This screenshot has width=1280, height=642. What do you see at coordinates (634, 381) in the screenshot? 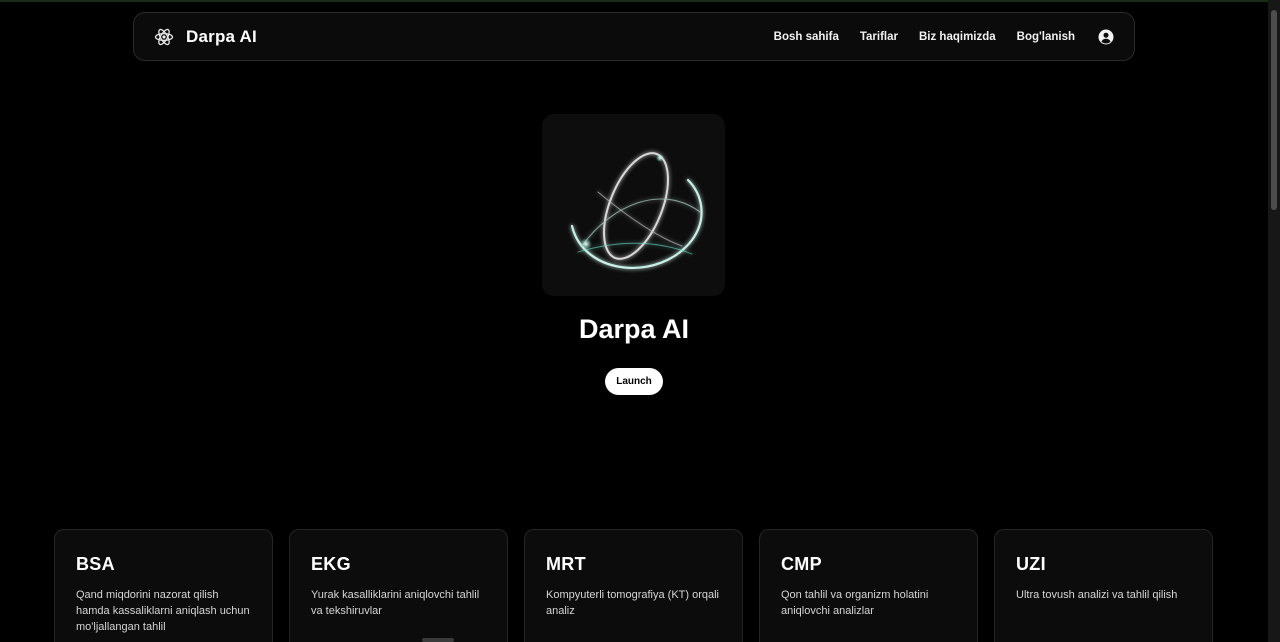
I see `launch-button: Launch` at bounding box center [634, 381].